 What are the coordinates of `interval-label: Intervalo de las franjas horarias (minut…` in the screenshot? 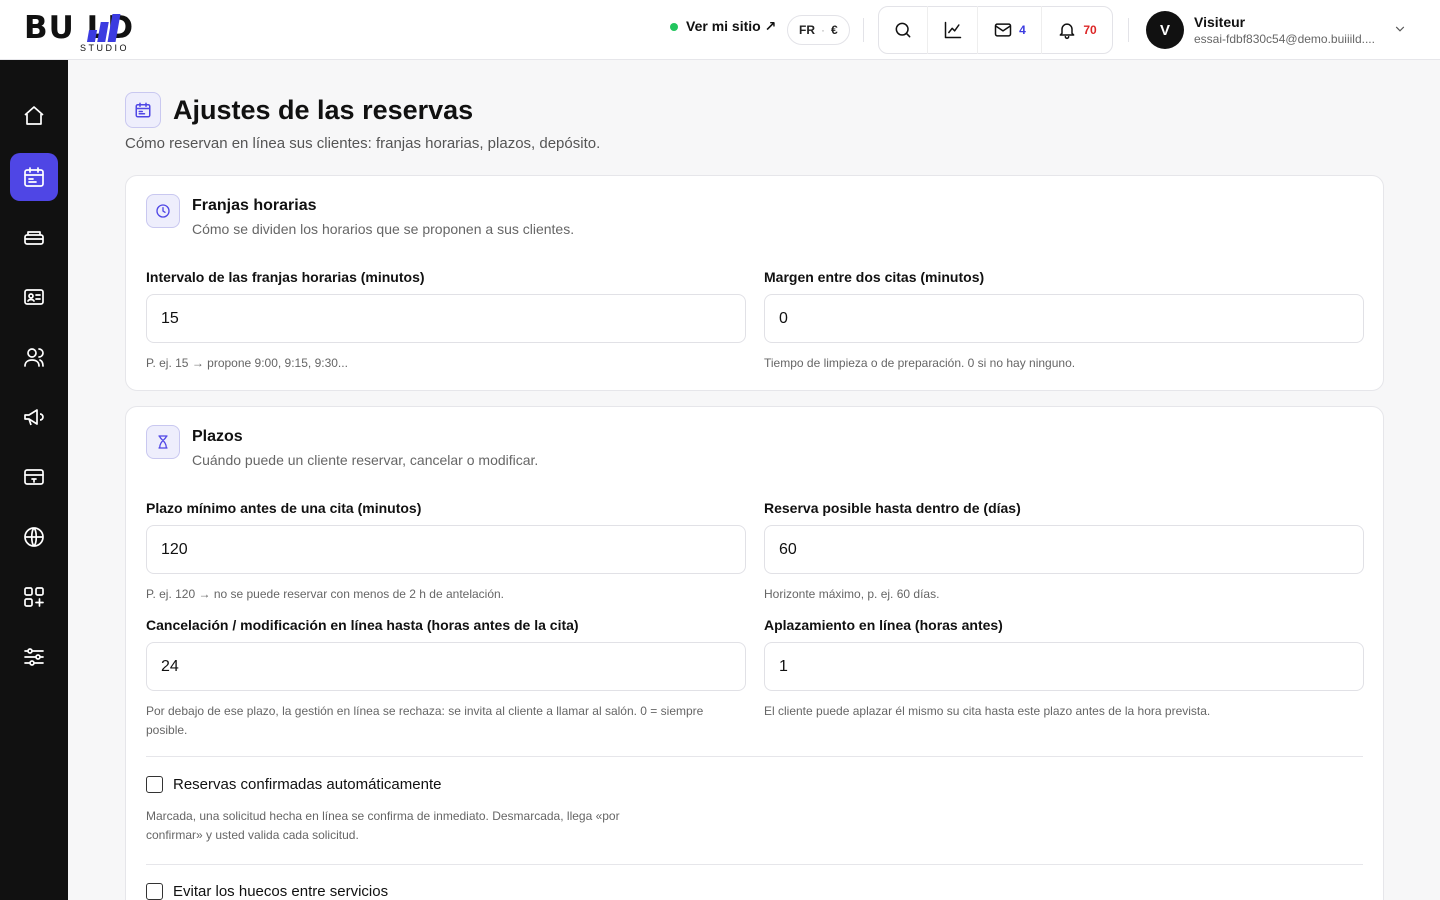 It's located at (285, 277).